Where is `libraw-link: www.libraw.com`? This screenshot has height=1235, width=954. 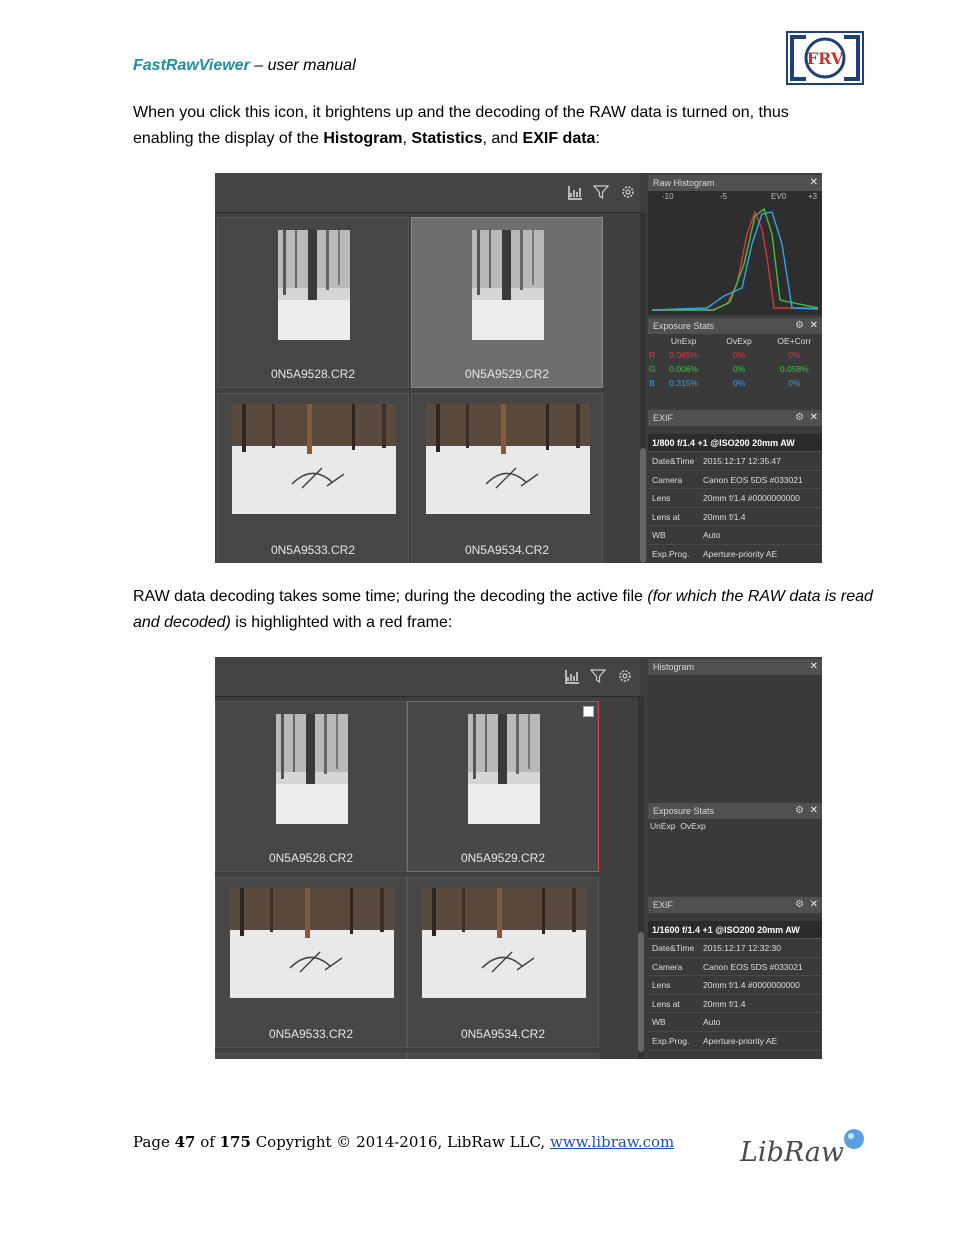
libraw-link: www.libraw.com is located at coordinates (612, 1142).